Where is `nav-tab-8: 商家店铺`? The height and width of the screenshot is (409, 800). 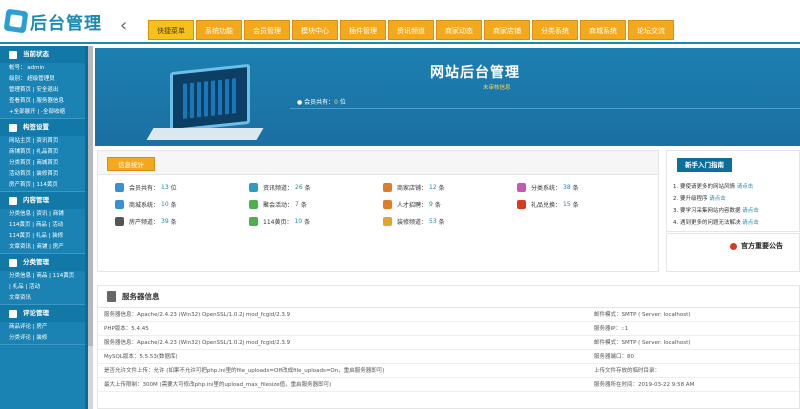 nav-tab-8: 商家店铺 is located at coordinates (507, 30).